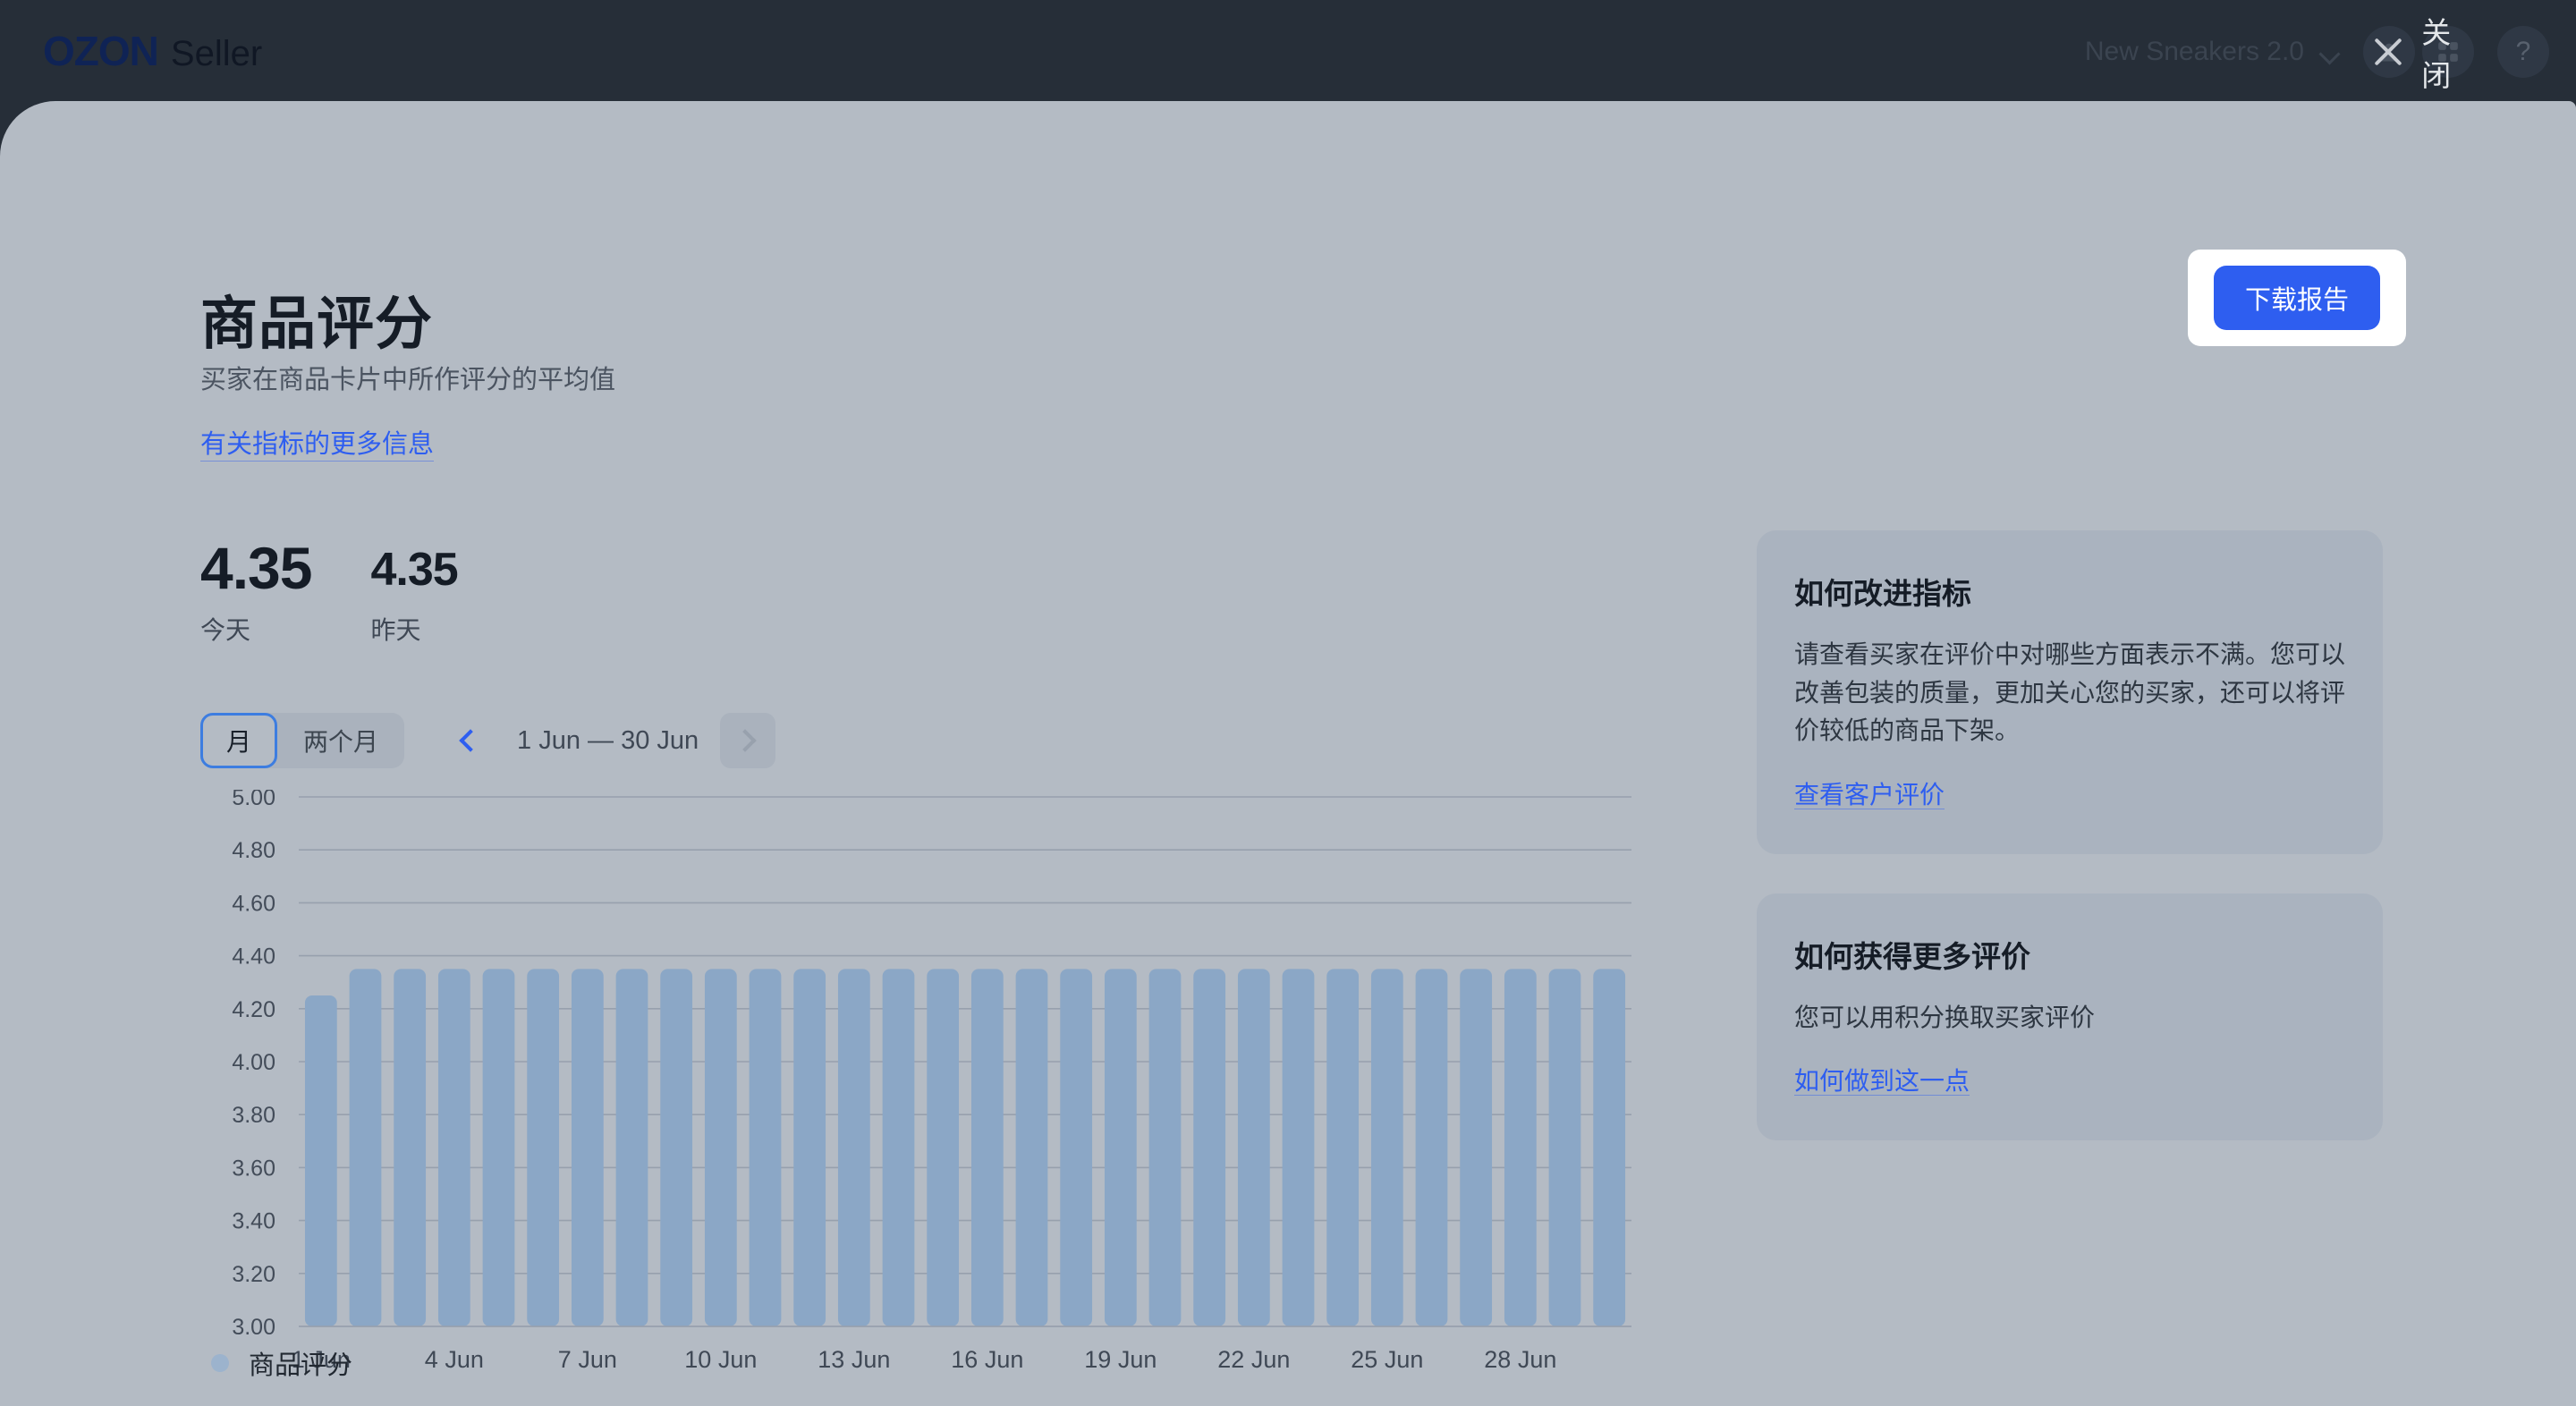 The width and height of the screenshot is (2576, 1406). I want to click on x-axis-tick-label: 4 Jun, so click(454, 1360).